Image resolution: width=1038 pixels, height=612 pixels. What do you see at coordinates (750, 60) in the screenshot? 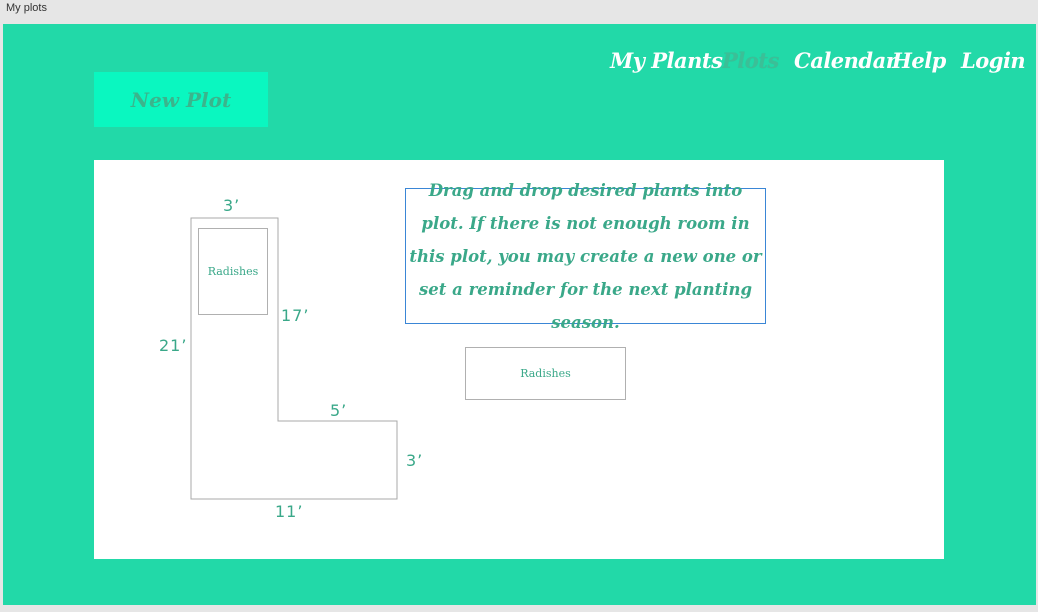
I see `nav-plots: Plots` at bounding box center [750, 60].